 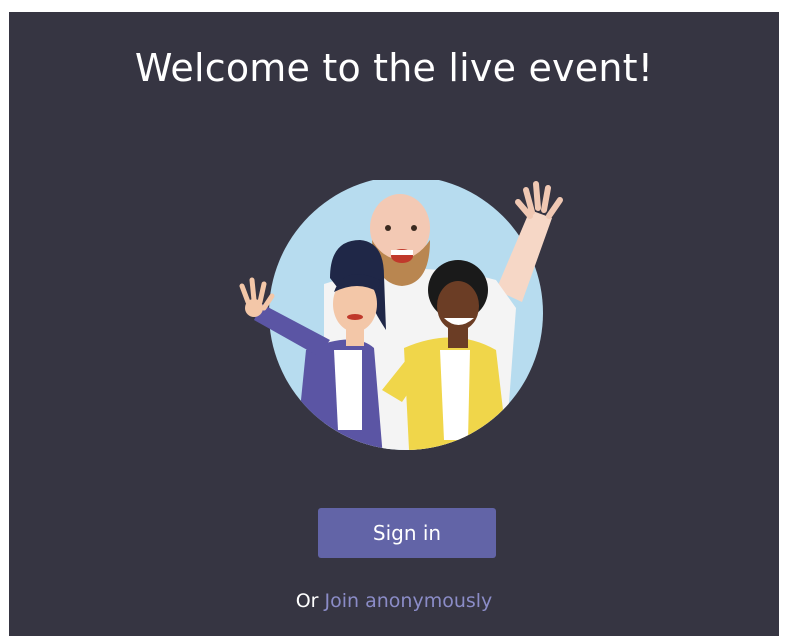 I want to click on or-label: Or, so click(x=307, y=601).